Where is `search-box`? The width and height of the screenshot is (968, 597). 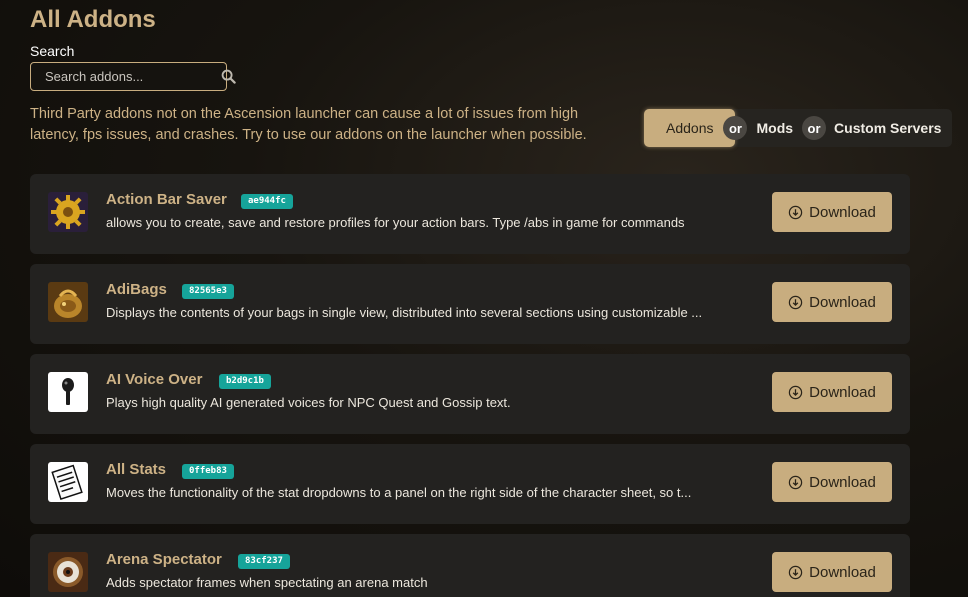
search-box is located at coordinates (133, 76).